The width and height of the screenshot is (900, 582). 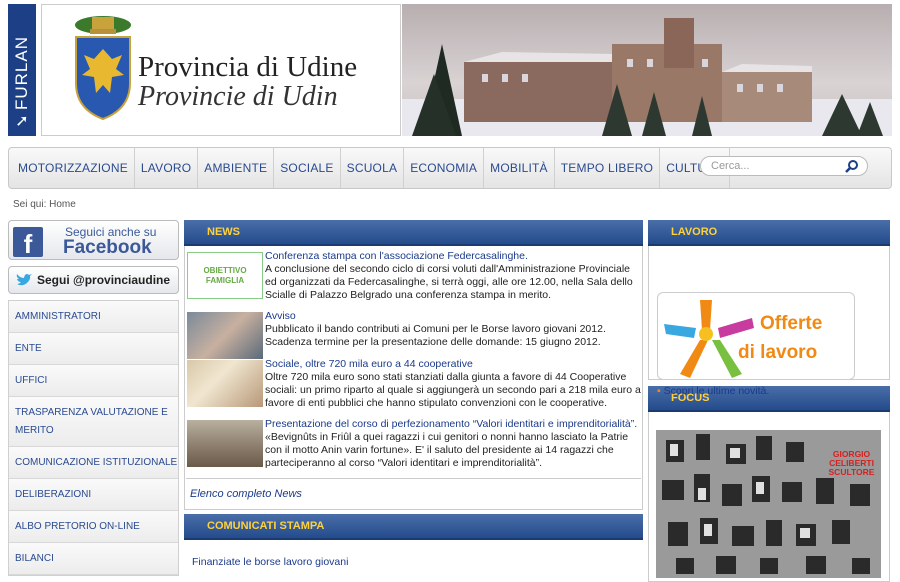 I want to click on scopri-link: ▪ Scopri le ultime novità., so click(x=713, y=391).